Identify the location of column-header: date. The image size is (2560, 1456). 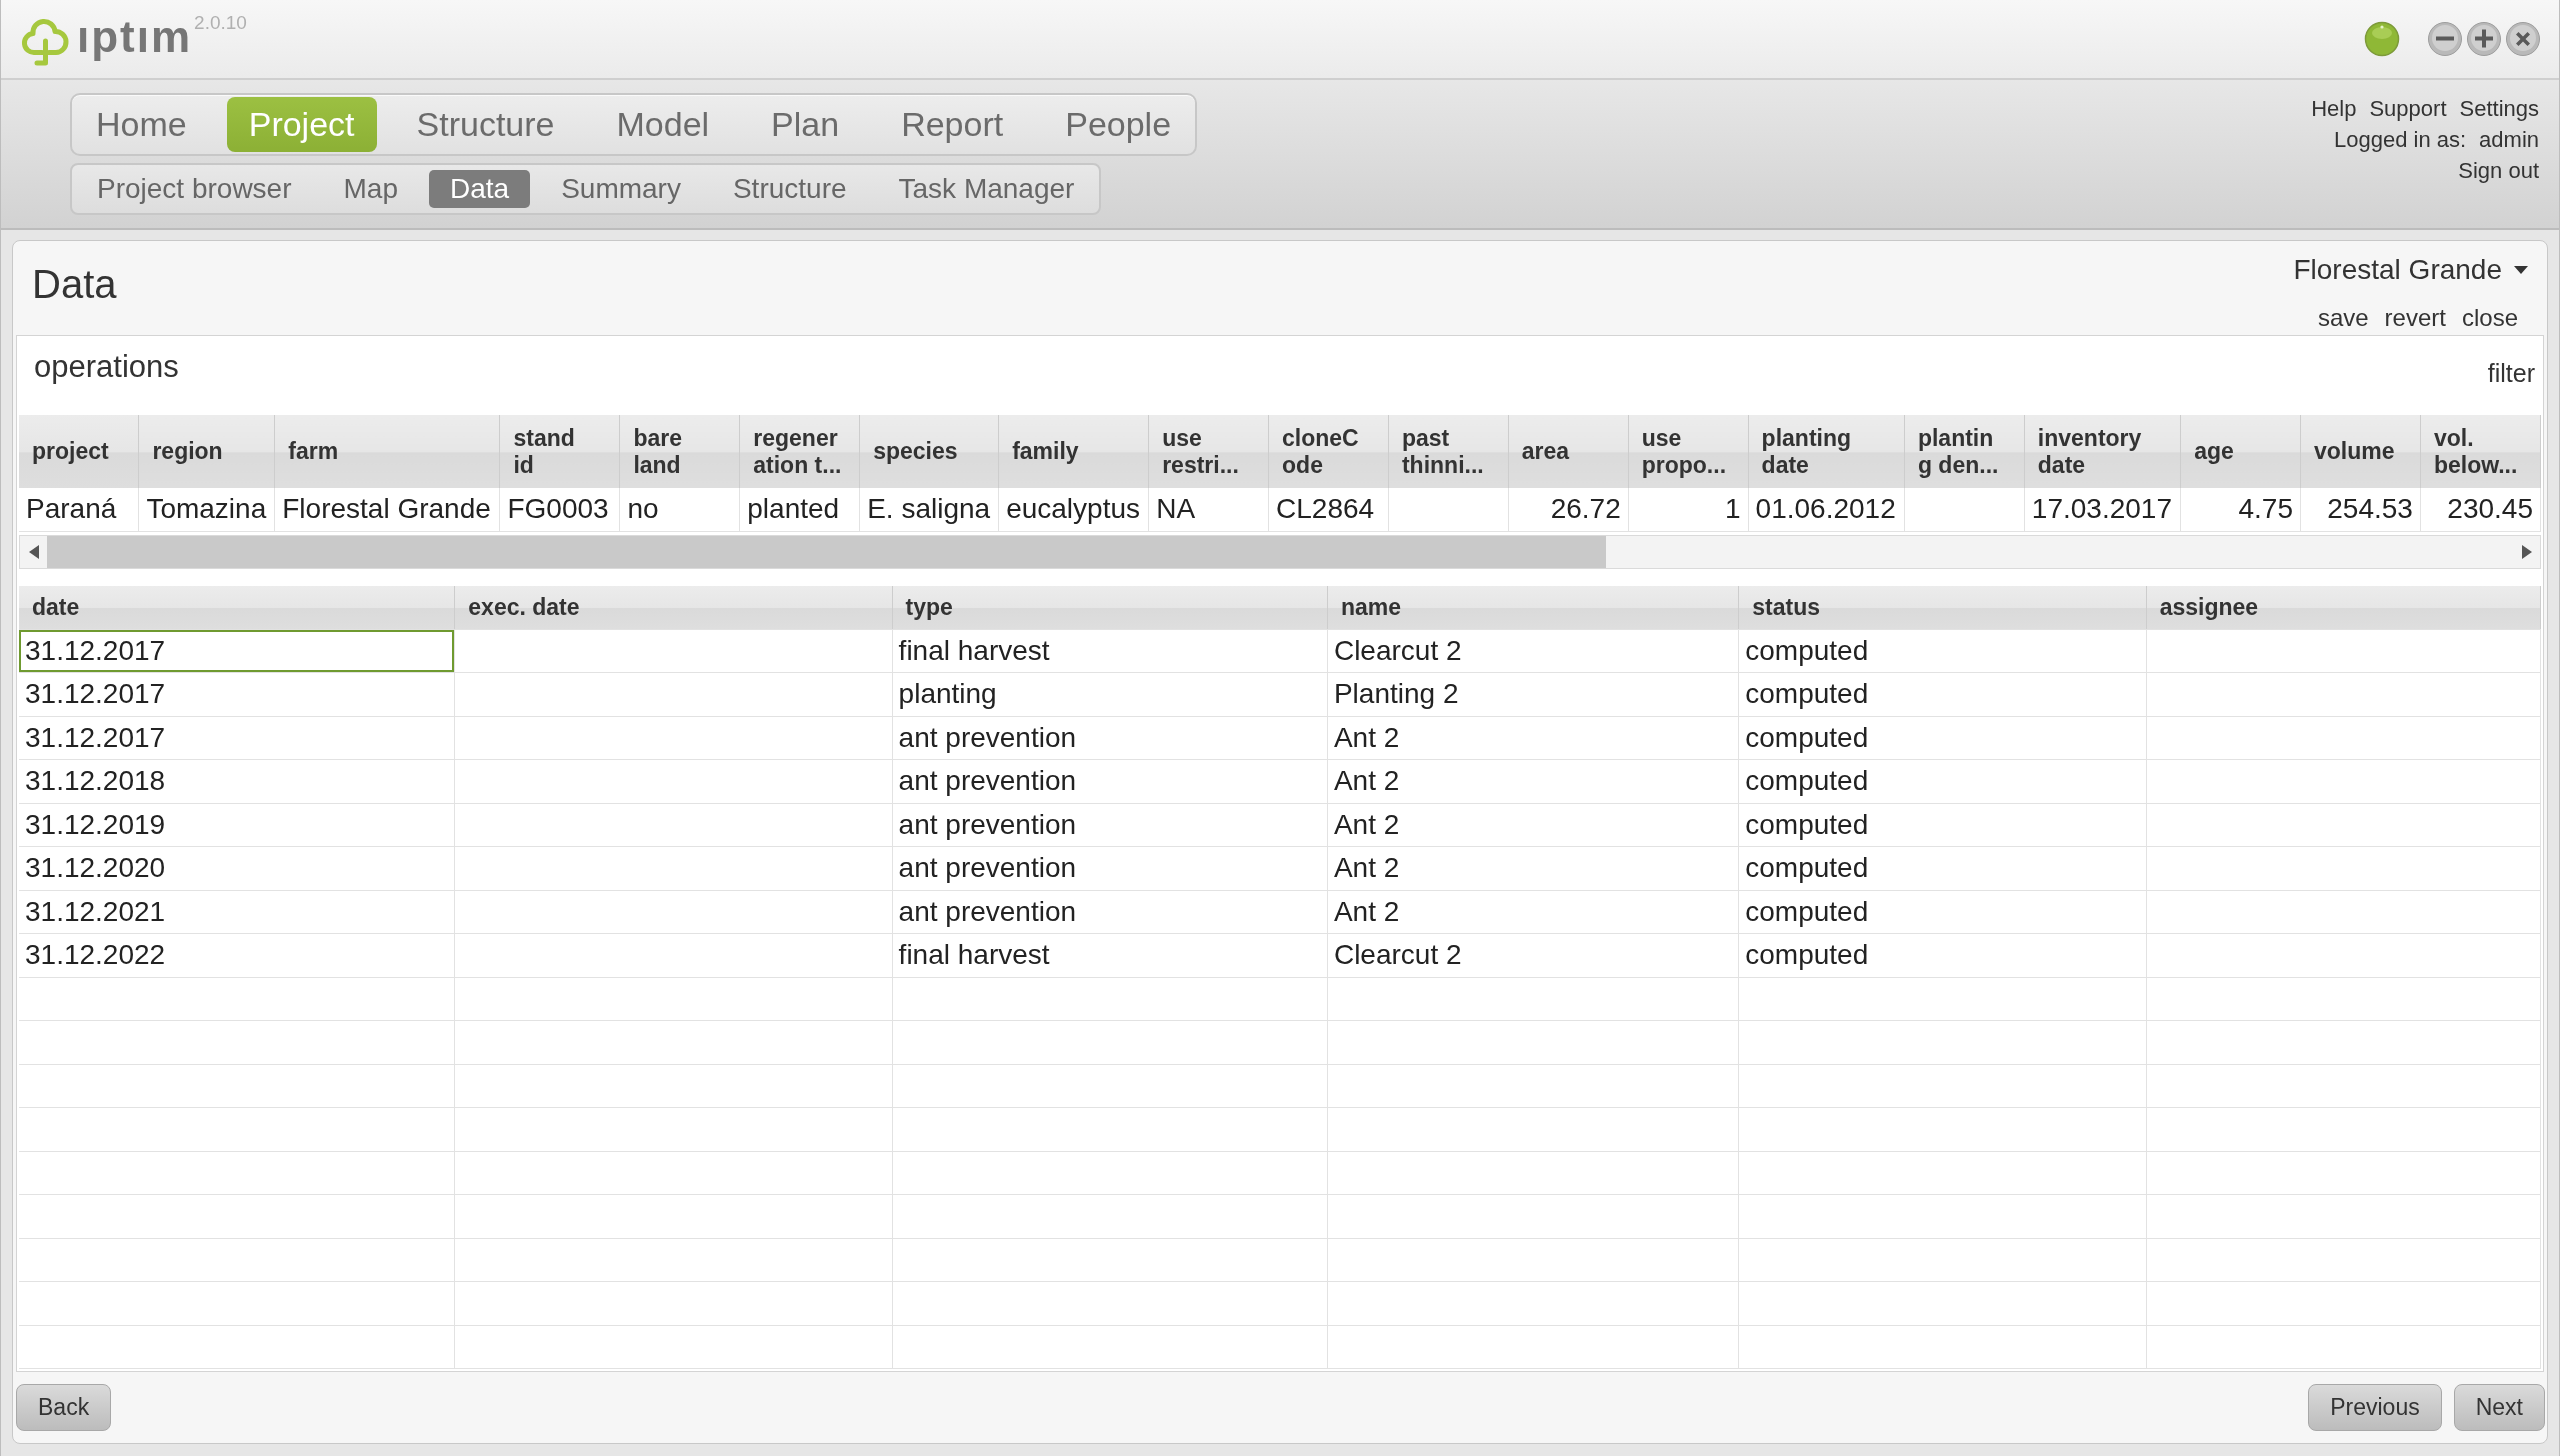
(237, 607).